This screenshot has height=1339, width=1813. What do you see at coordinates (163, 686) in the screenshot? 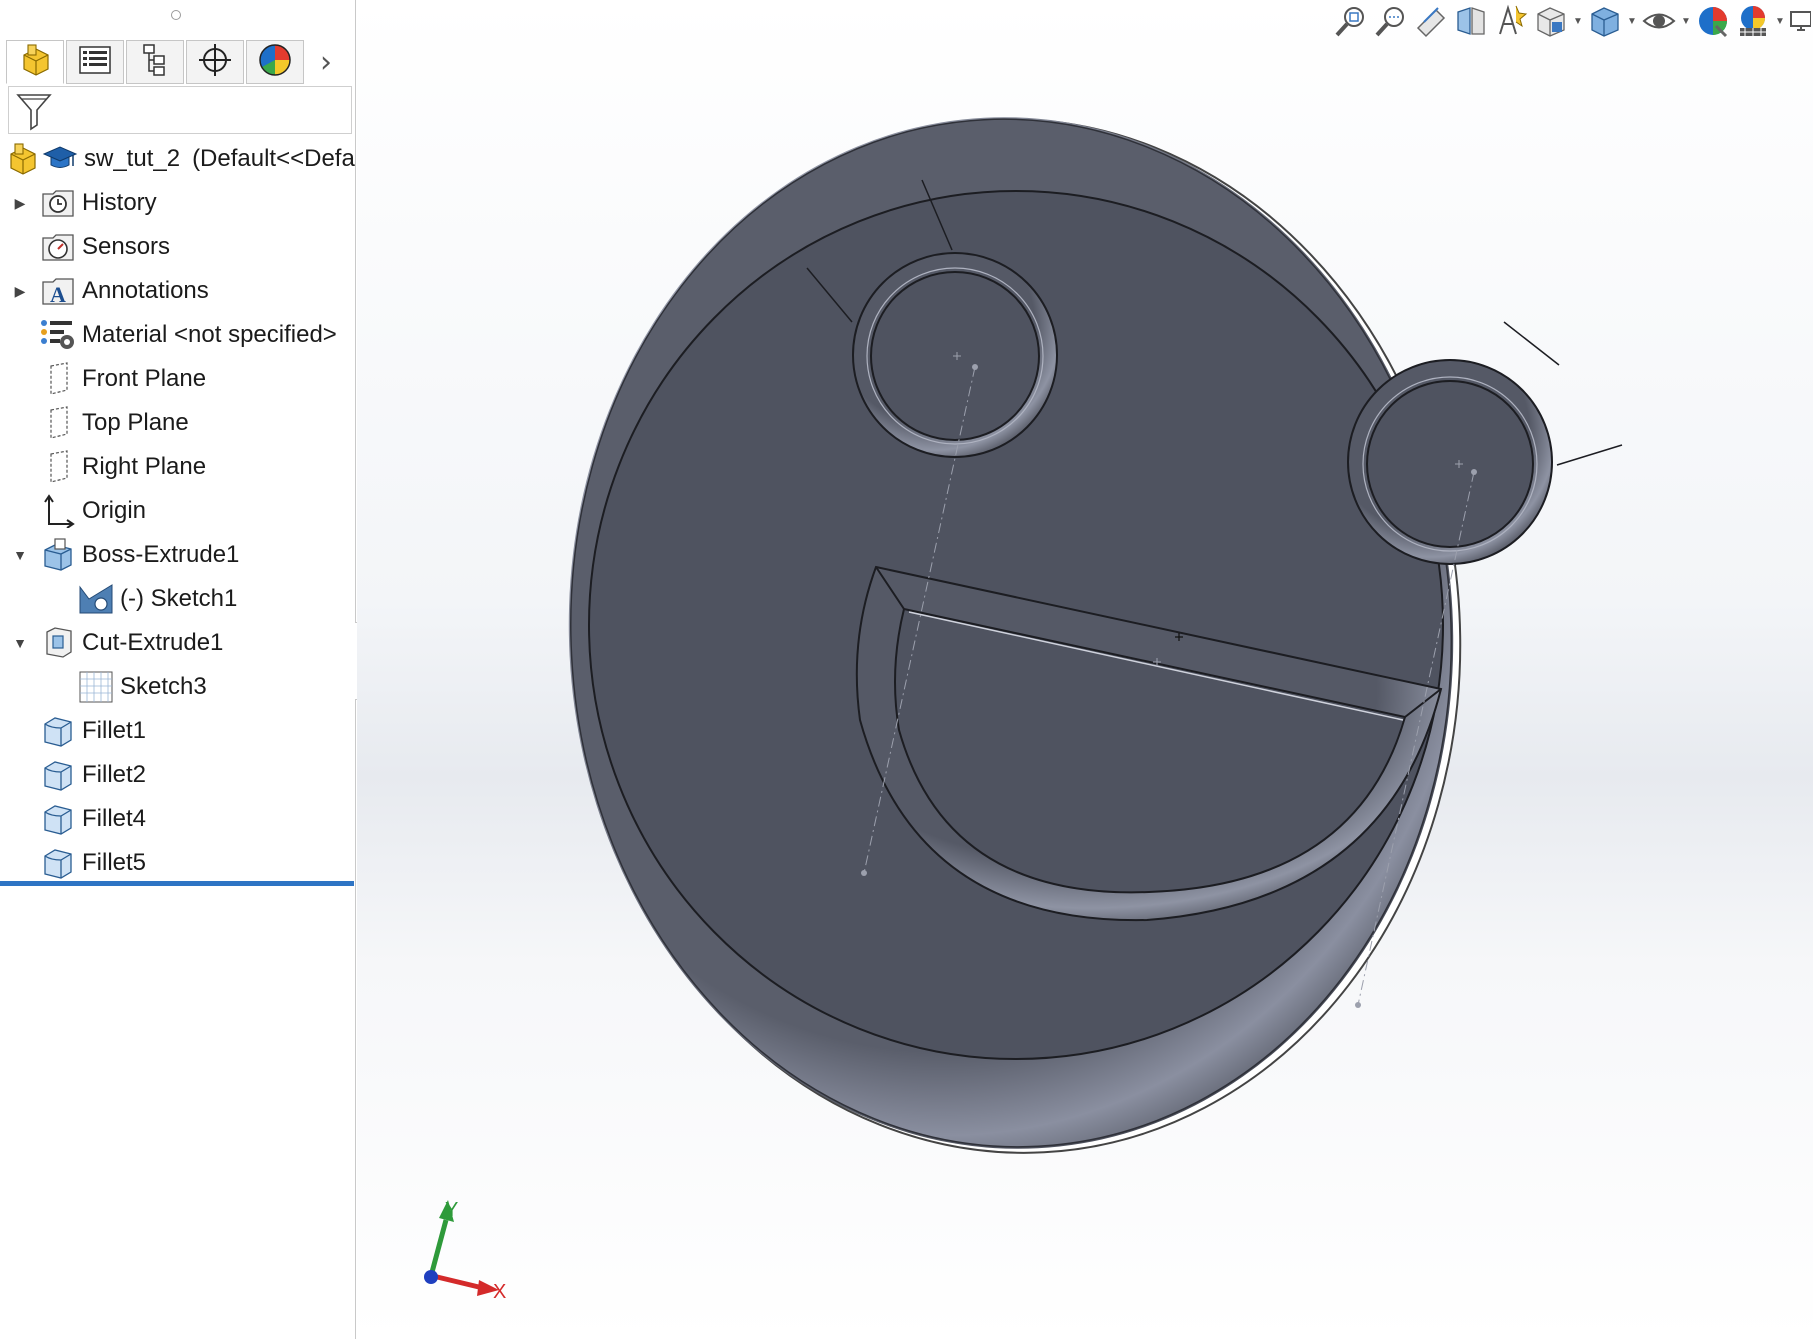
I see `tree-item-label: Sketch3` at bounding box center [163, 686].